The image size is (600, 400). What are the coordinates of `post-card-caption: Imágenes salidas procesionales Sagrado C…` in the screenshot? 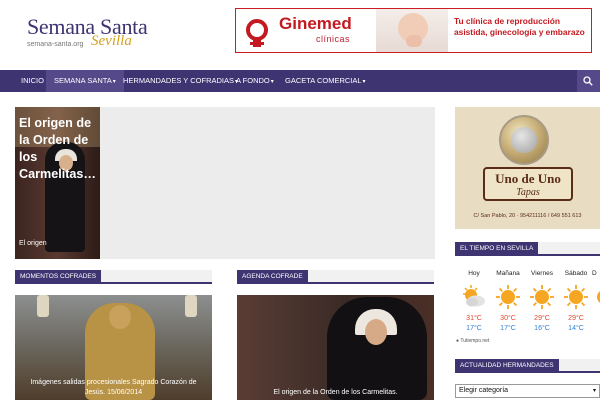 It's located at (113, 389).